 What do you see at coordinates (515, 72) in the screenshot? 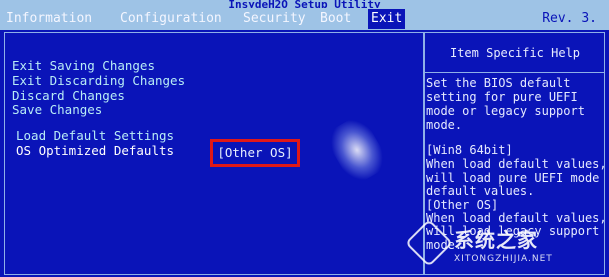
I see `help-header-divider` at bounding box center [515, 72].